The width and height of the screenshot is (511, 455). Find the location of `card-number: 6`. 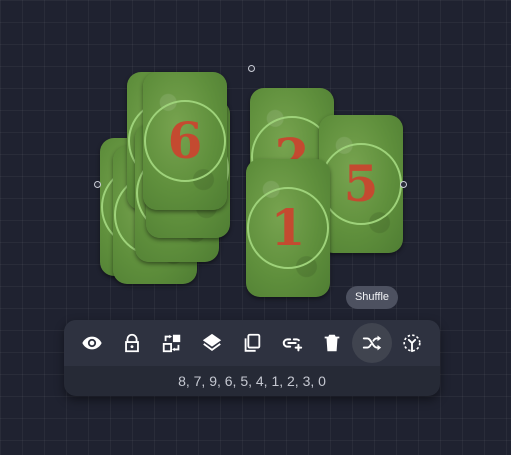

card-number: 6 is located at coordinates (185, 140).